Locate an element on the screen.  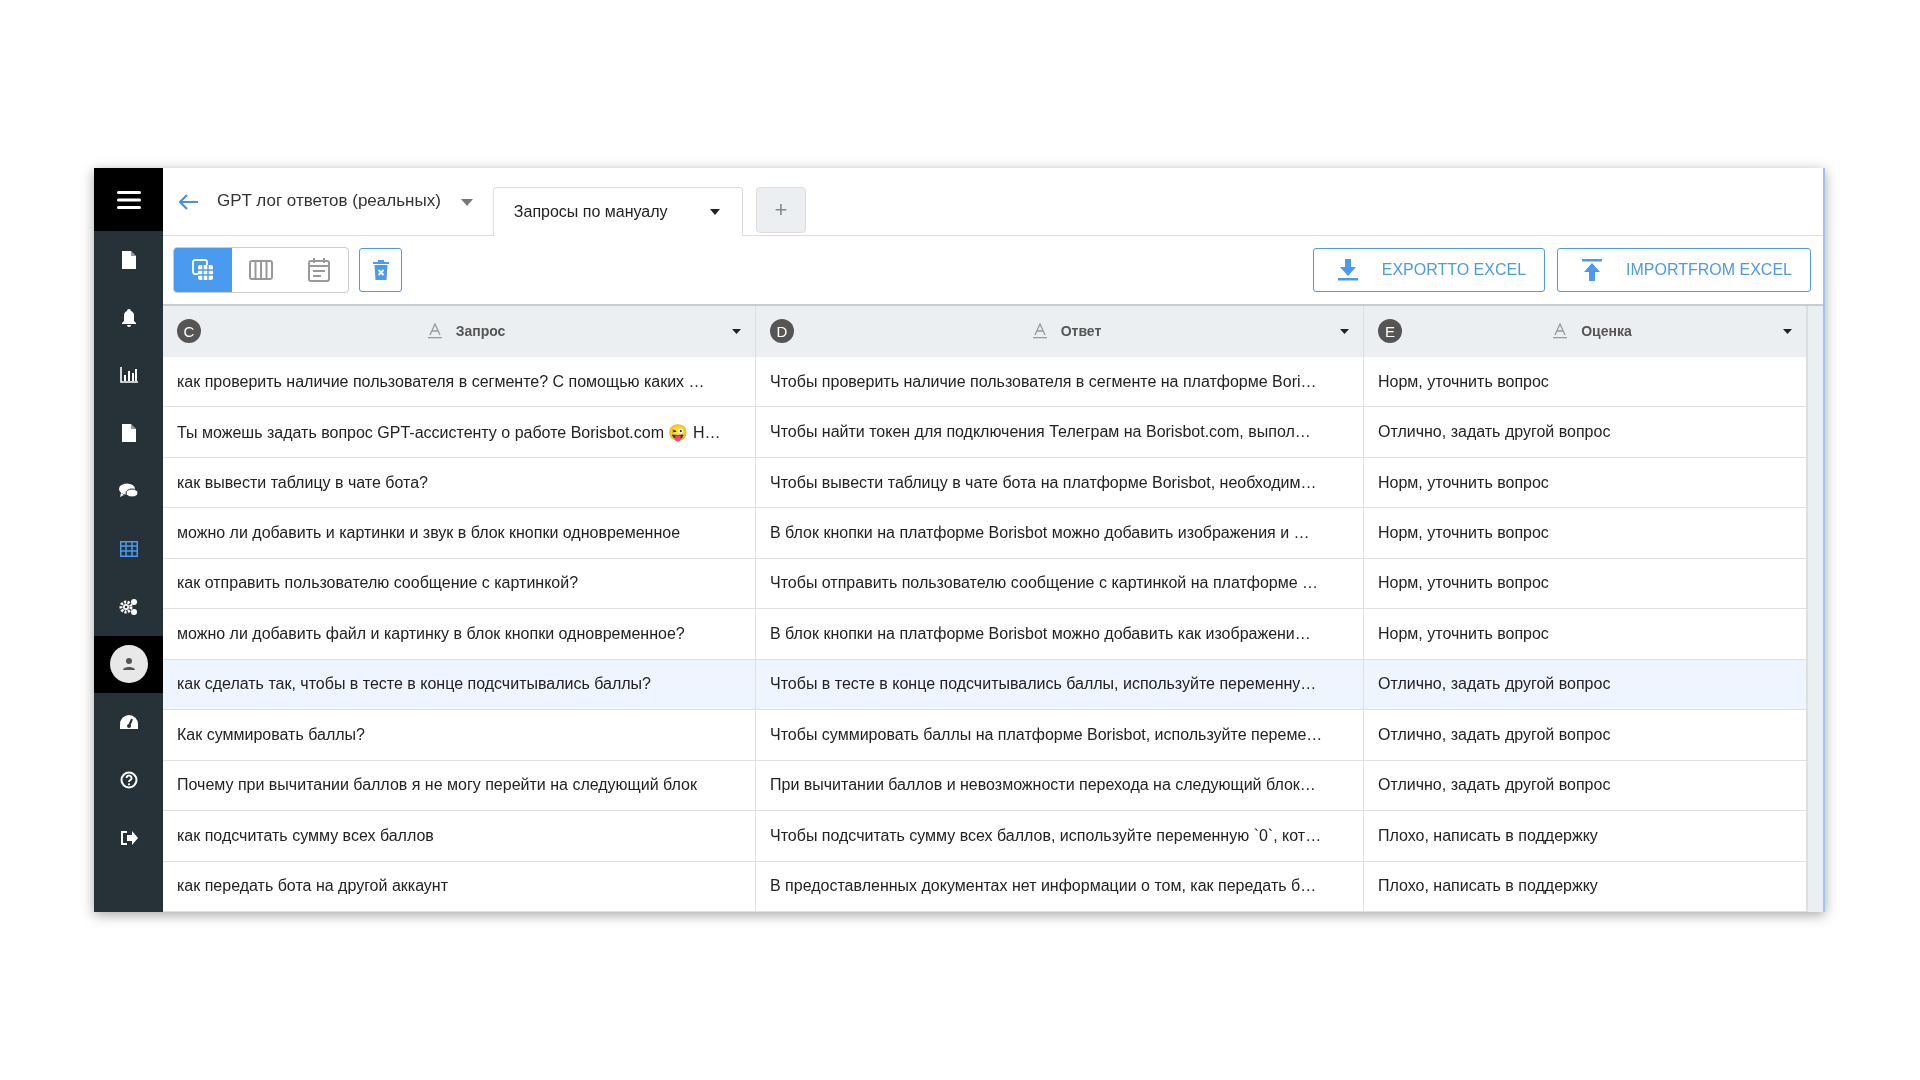
trash-icon is located at coordinates (380, 270).